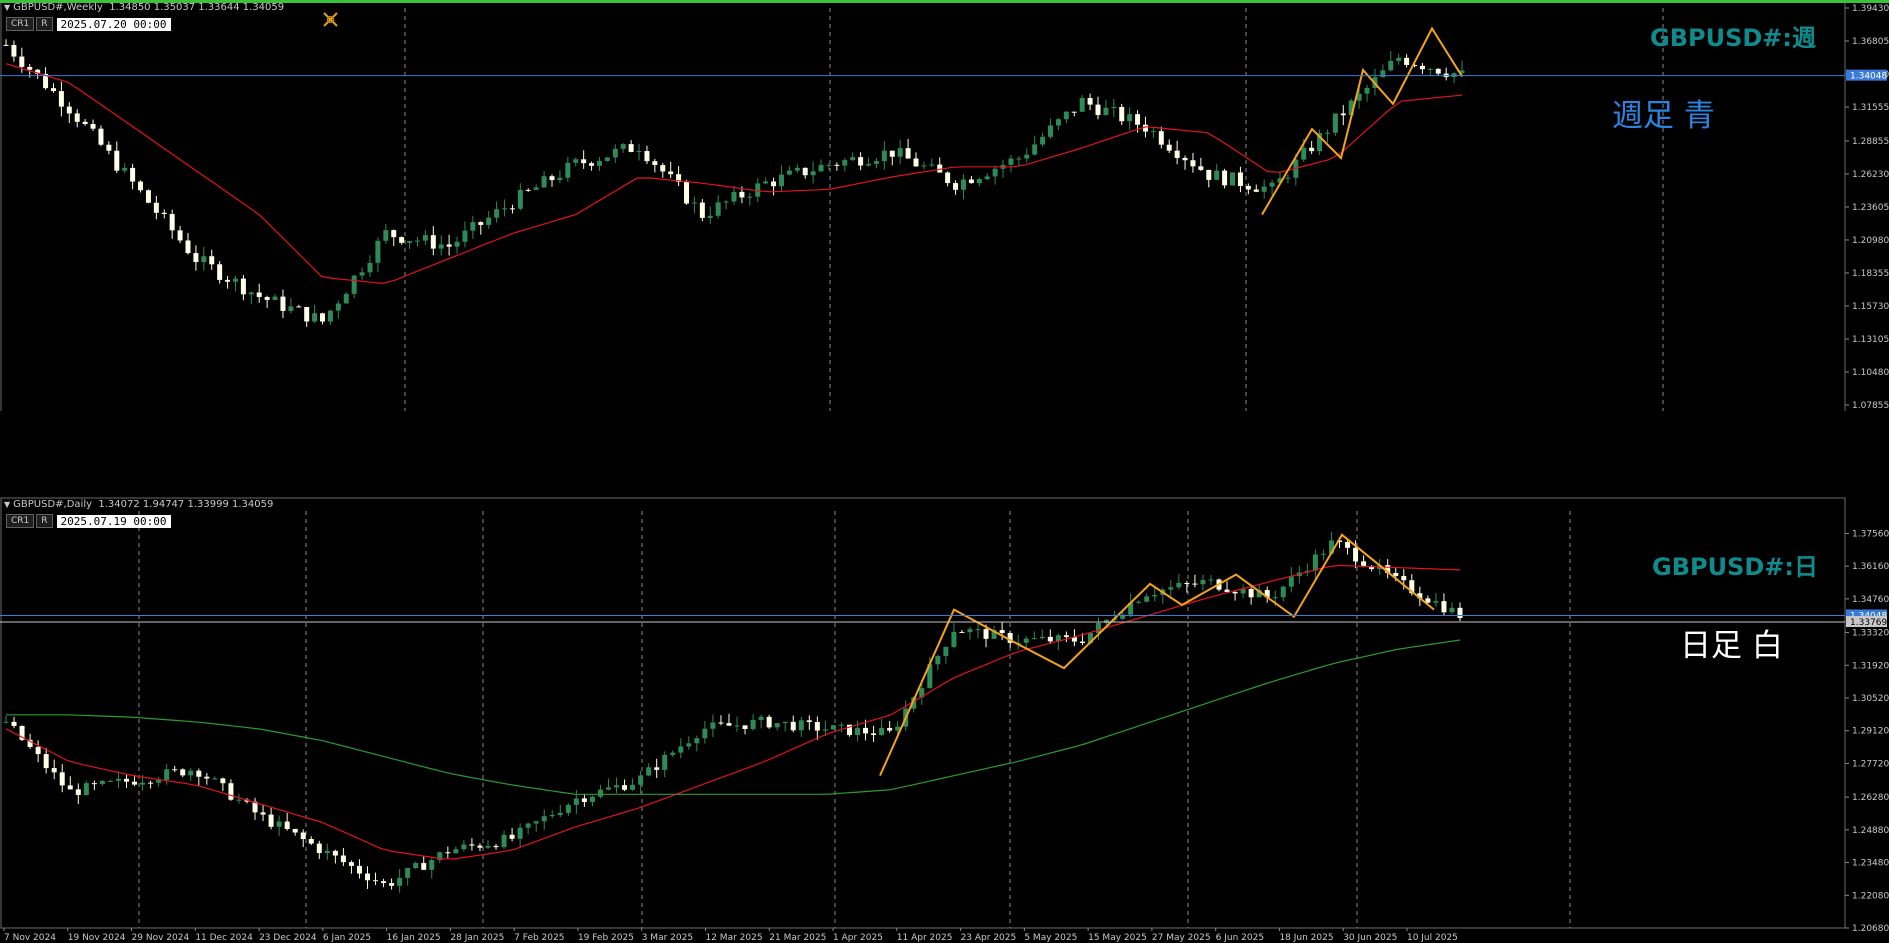 This screenshot has height=943, width=1889. Describe the element at coordinates (1870, 142) in the screenshot. I see `price-label: 1.28855` at that location.